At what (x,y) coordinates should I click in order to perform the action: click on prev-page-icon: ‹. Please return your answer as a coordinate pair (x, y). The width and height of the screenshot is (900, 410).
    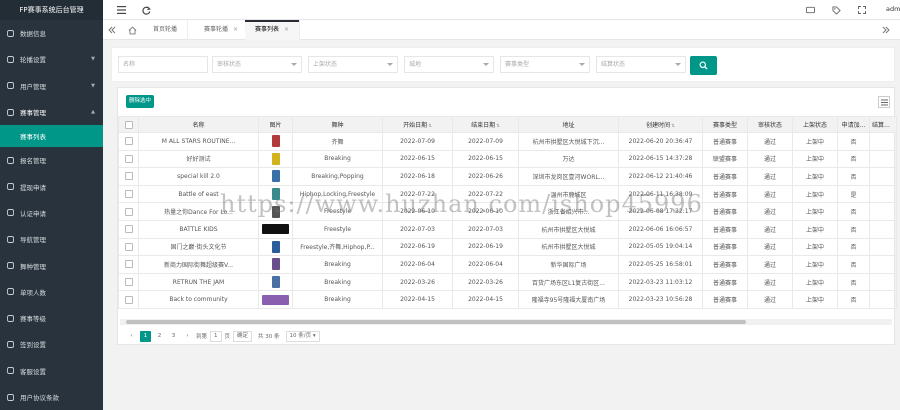
    Looking at the image, I should click on (131, 336).